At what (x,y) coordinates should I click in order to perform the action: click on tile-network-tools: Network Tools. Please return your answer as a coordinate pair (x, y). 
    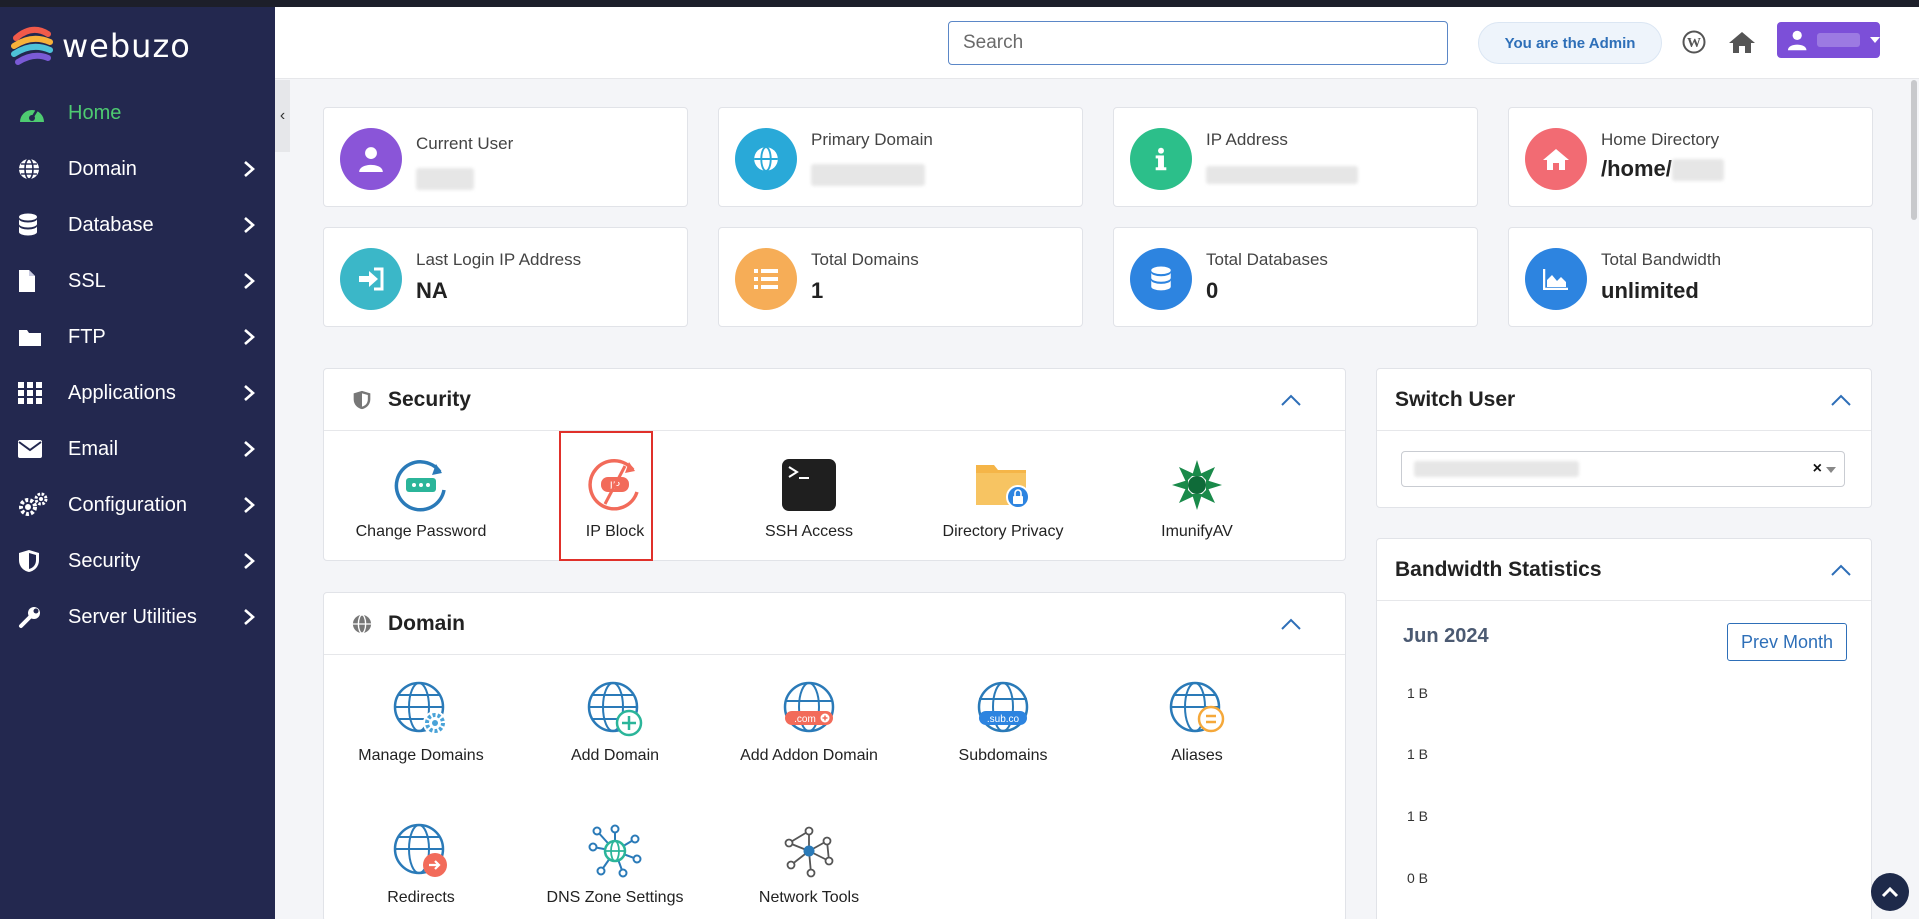
    Looking at the image, I should click on (809, 865).